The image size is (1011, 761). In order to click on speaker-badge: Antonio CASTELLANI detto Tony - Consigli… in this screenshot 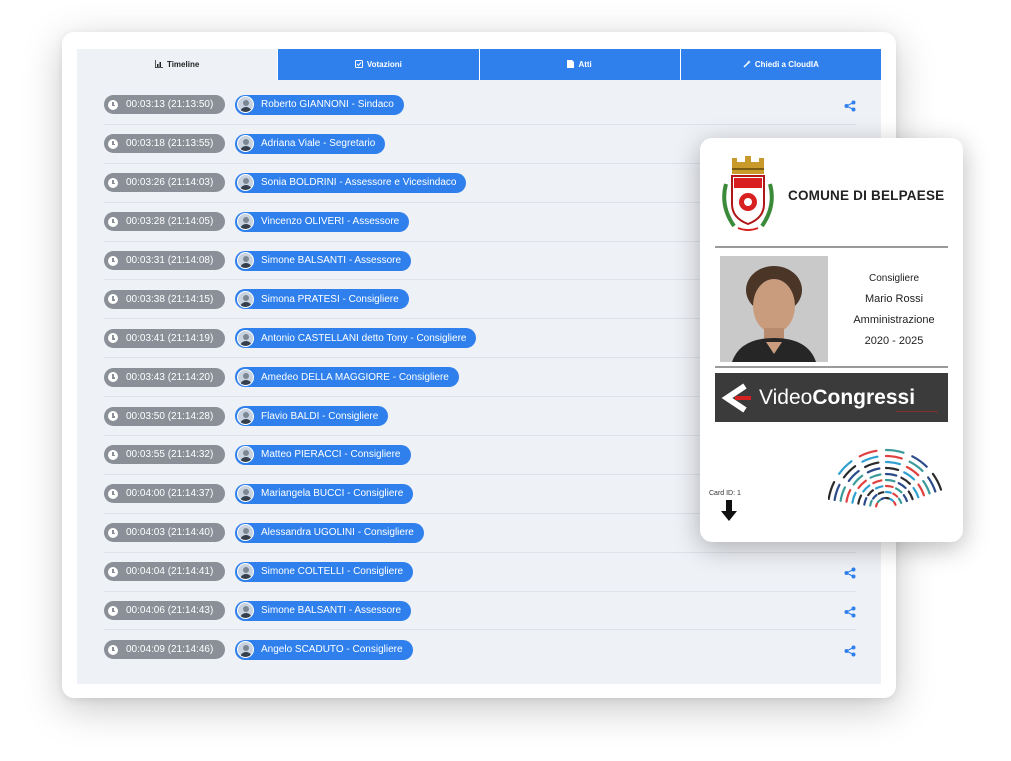, I will do `click(356, 338)`.